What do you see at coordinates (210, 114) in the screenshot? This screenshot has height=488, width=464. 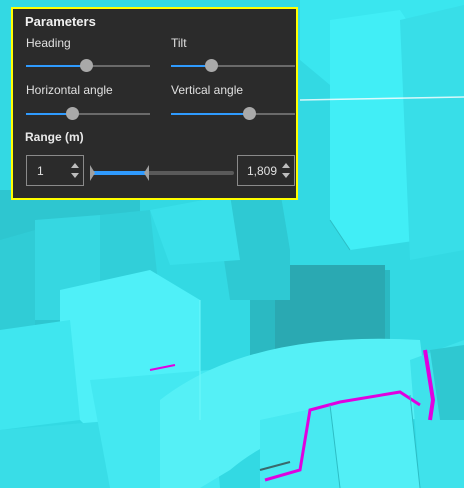 I see `vertical-angle-slider-fill` at bounding box center [210, 114].